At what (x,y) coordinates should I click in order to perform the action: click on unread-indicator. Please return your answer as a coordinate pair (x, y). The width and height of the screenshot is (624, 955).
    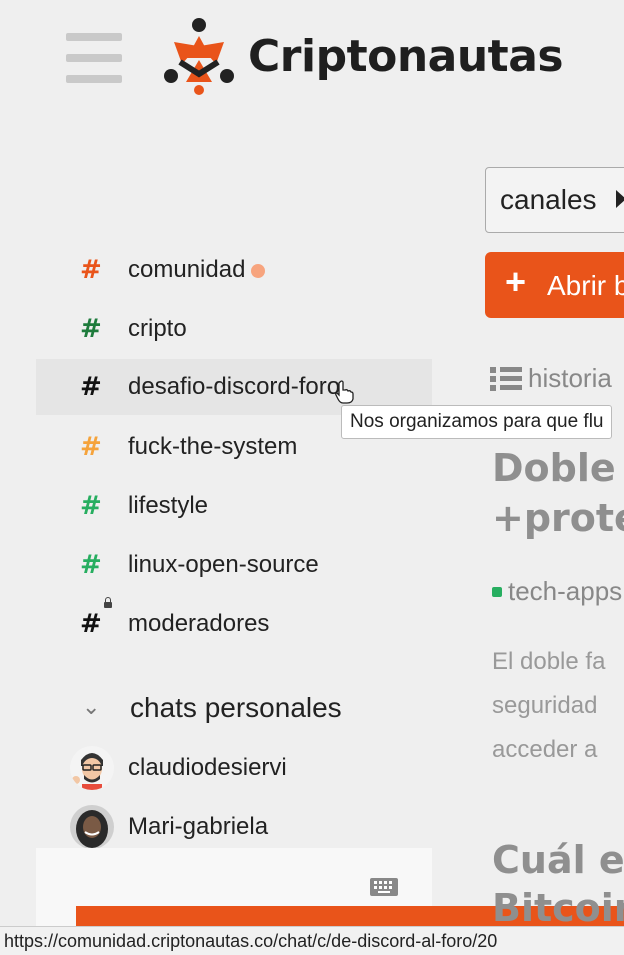
    Looking at the image, I should click on (258, 270).